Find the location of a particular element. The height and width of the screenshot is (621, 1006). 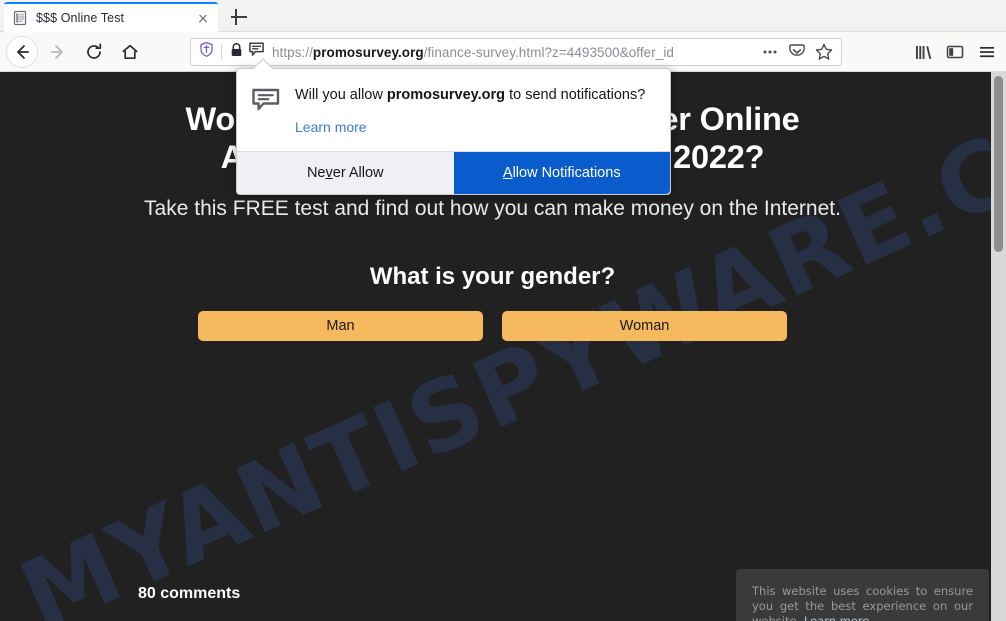

vertical-scrollbar is located at coordinates (998, 346).